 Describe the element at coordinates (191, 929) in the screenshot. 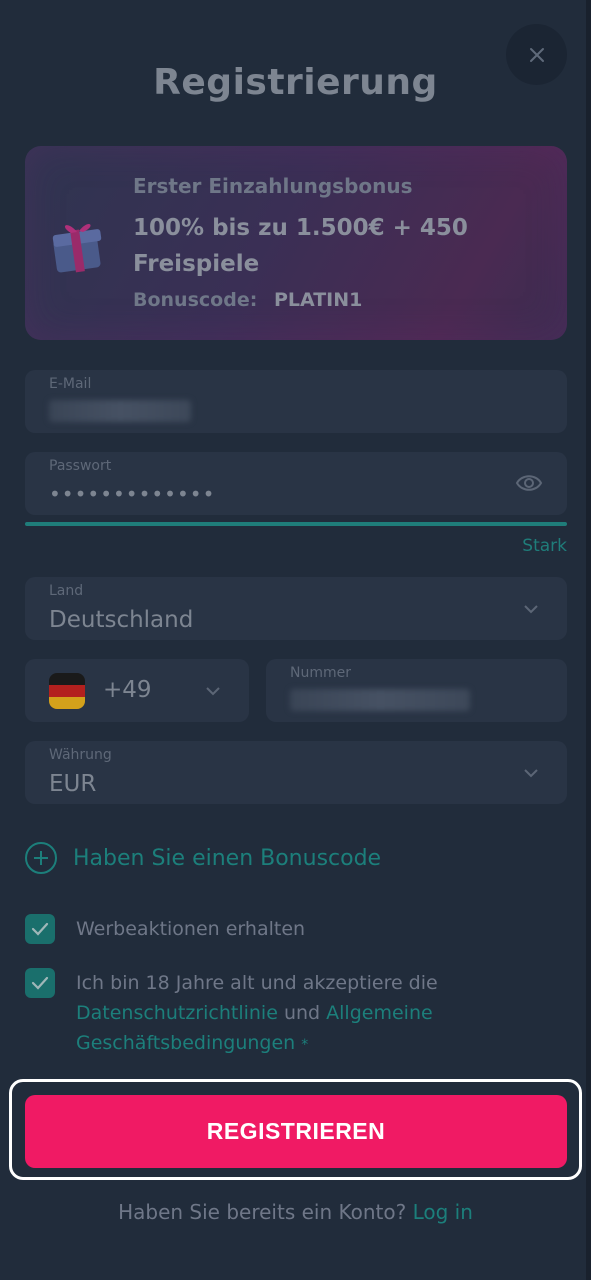

I see `promotions-checkbox-label: Werbeaktionen erhalten` at that location.